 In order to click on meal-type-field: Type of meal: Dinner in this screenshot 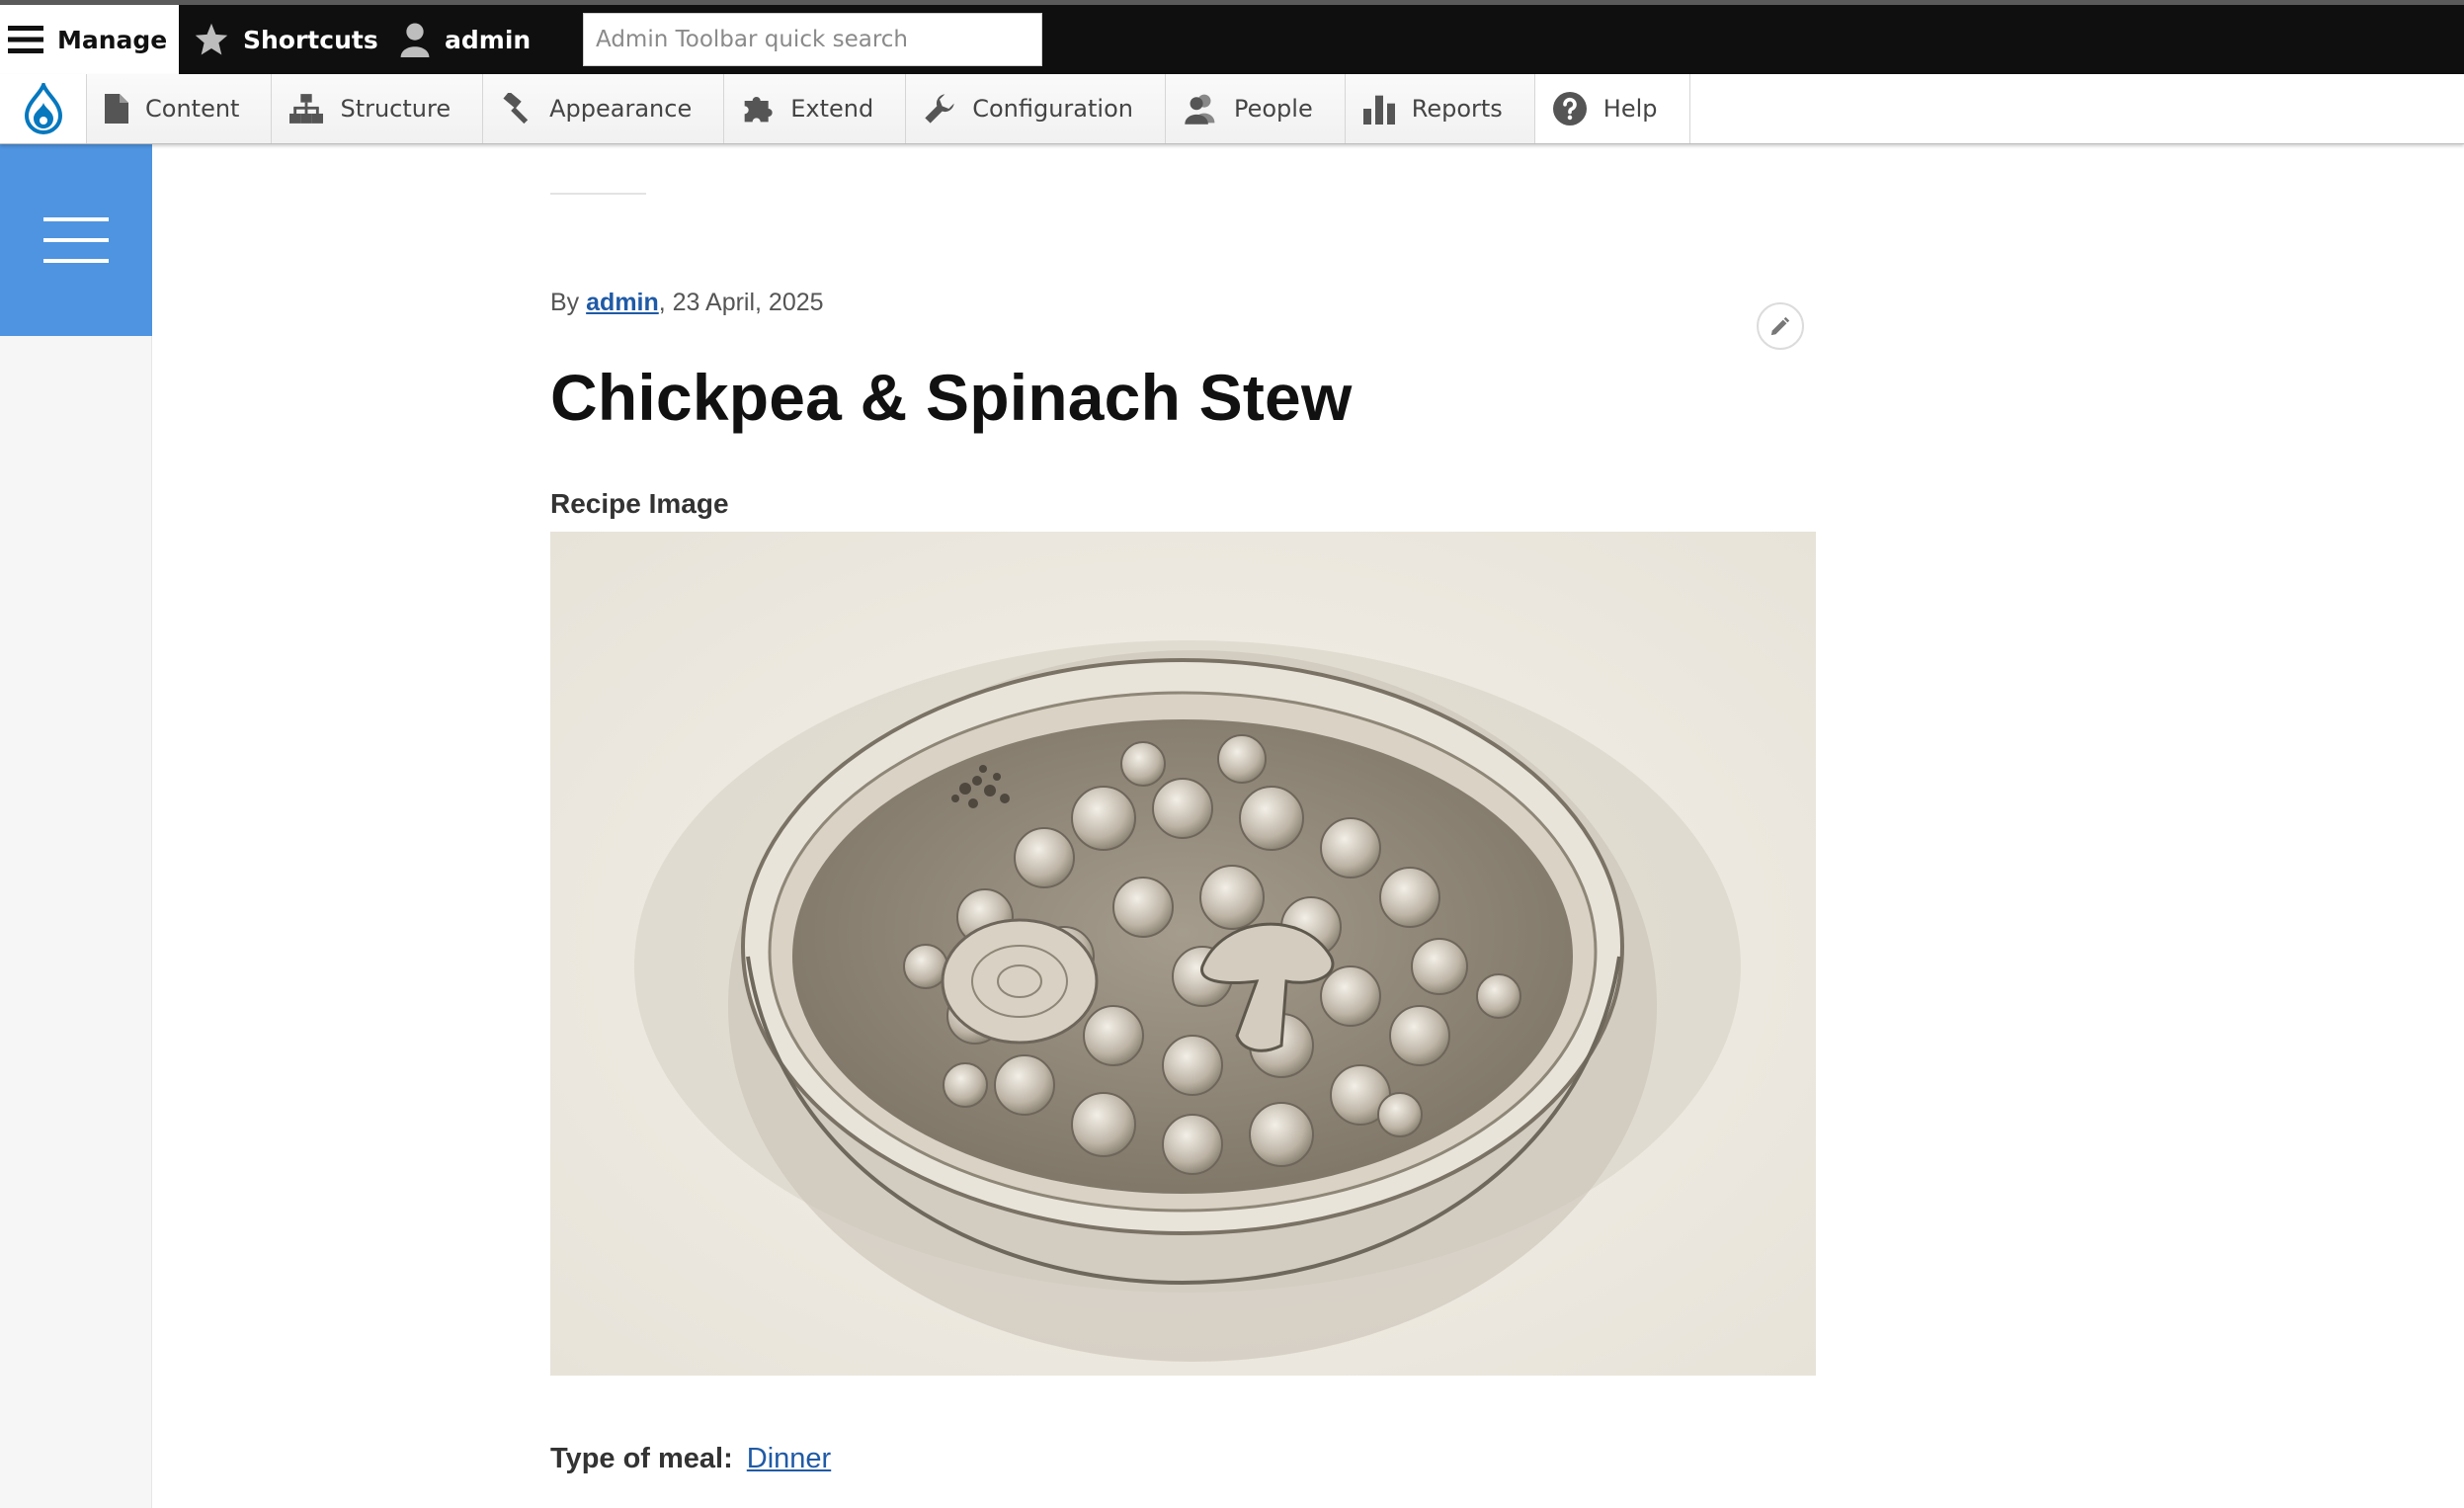, I will do `click(690, 1459)`.